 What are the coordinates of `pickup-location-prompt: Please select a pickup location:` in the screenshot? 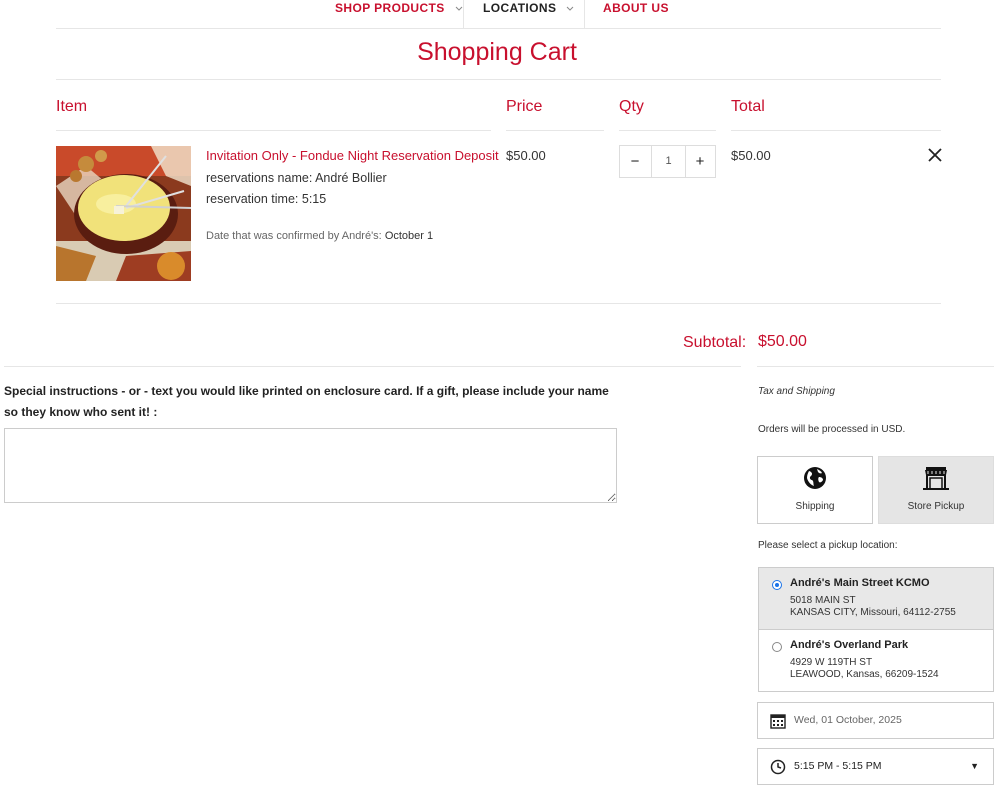 It's located at (828, 545).